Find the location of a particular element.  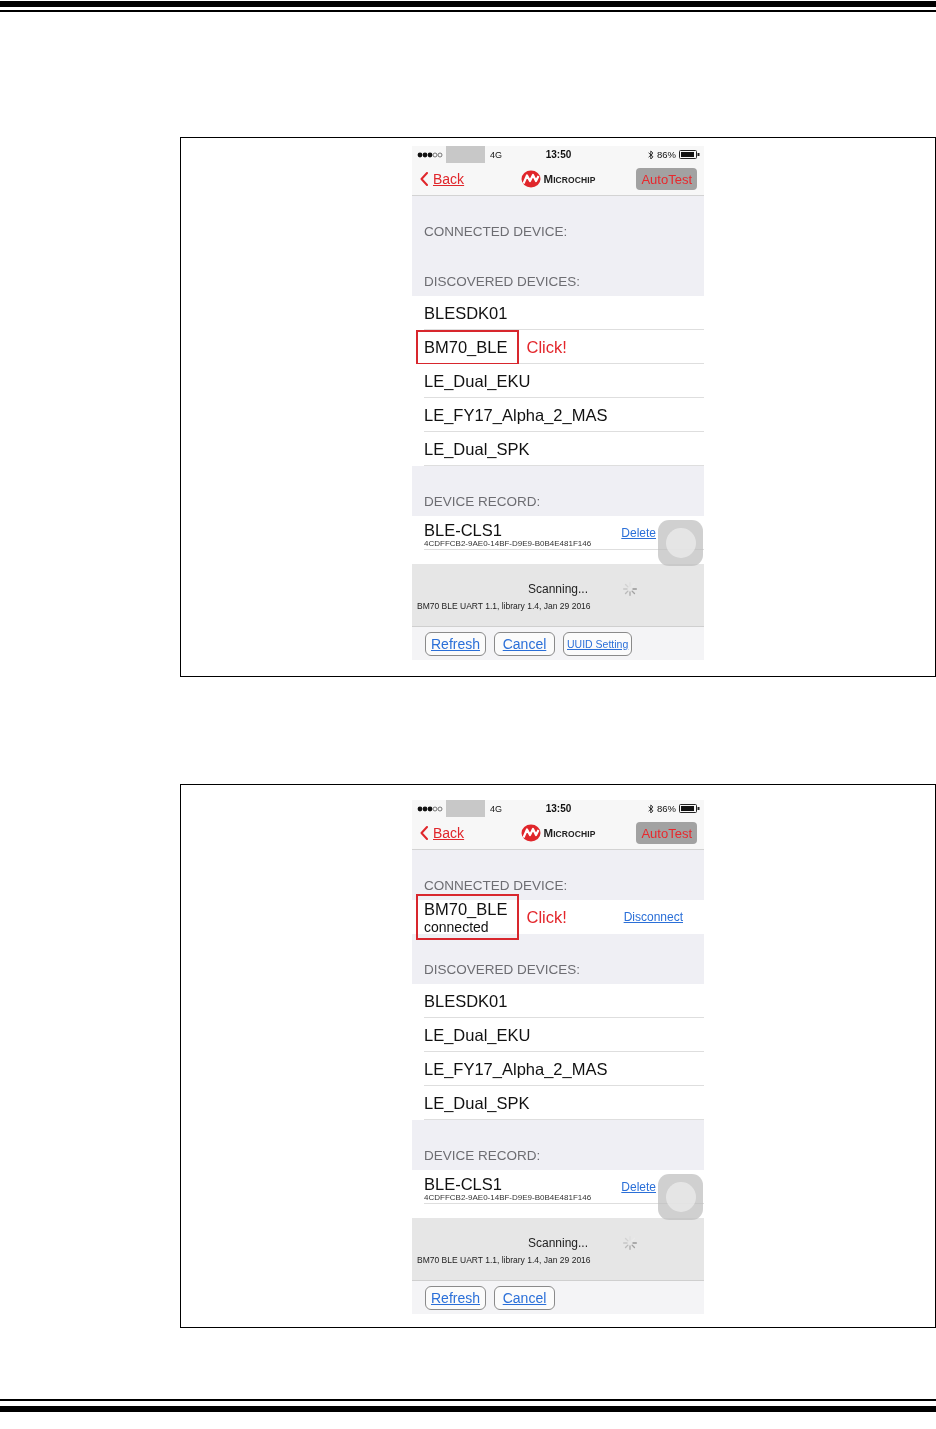

device-row: BM70_BLE connected Click! Disconnect is located at coordinates (558, 917).